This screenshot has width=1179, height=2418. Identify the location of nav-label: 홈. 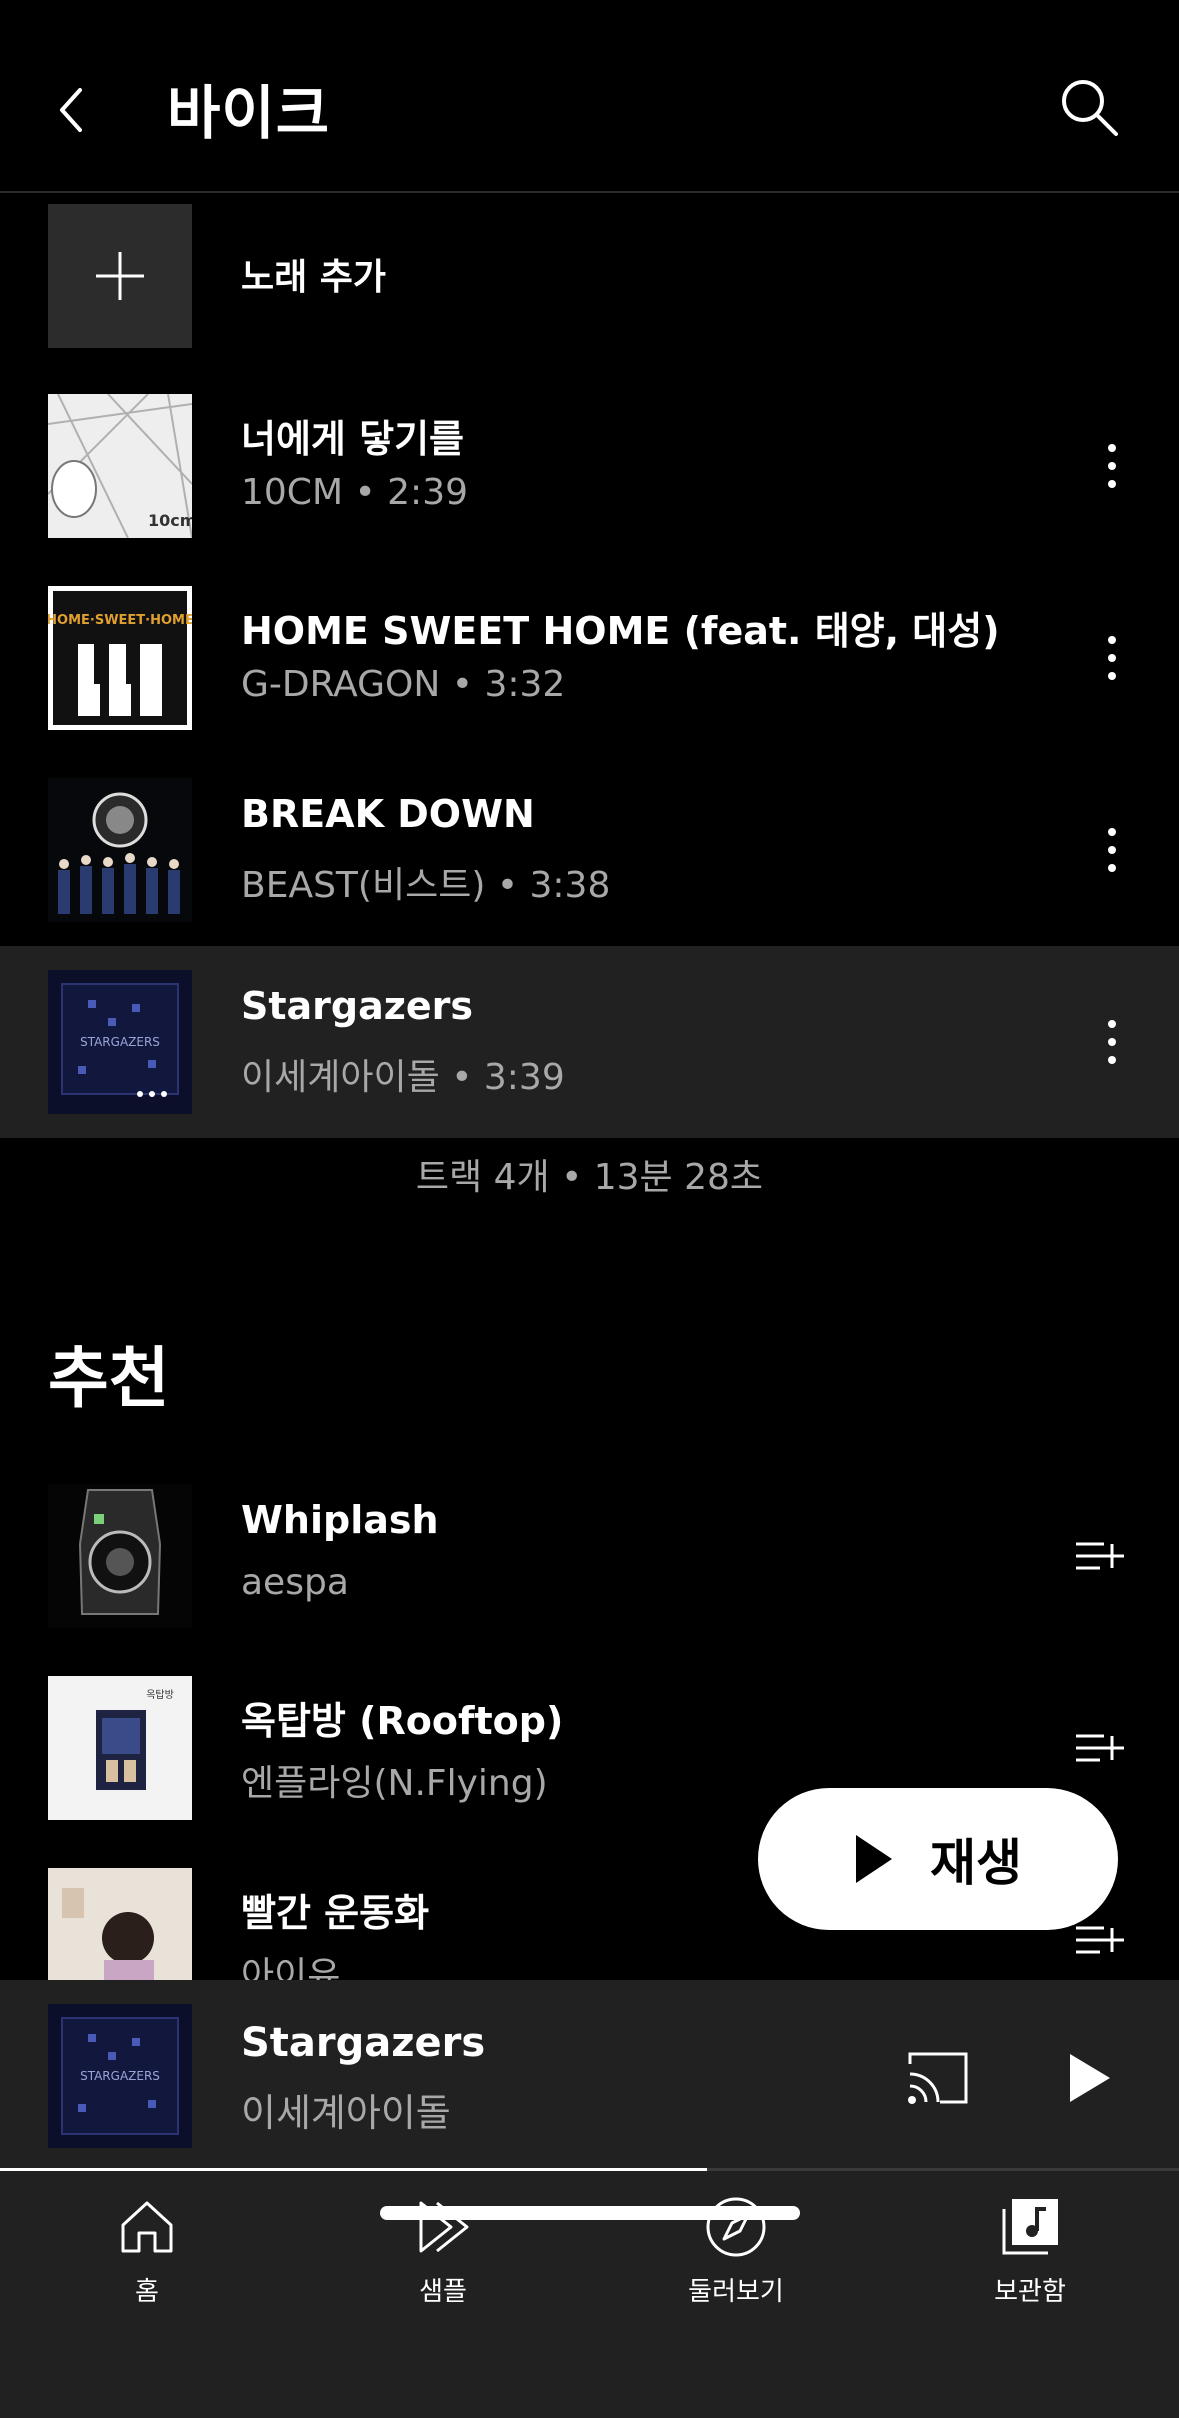
(147, 2292).